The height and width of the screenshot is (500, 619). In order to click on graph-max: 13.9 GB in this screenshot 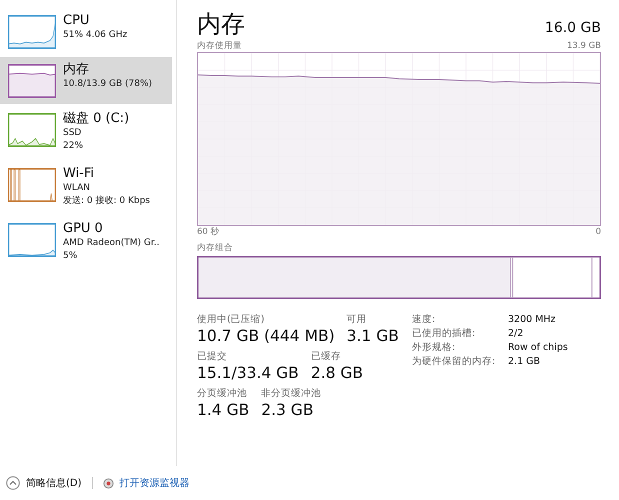, I will do `click(583, 46)`.